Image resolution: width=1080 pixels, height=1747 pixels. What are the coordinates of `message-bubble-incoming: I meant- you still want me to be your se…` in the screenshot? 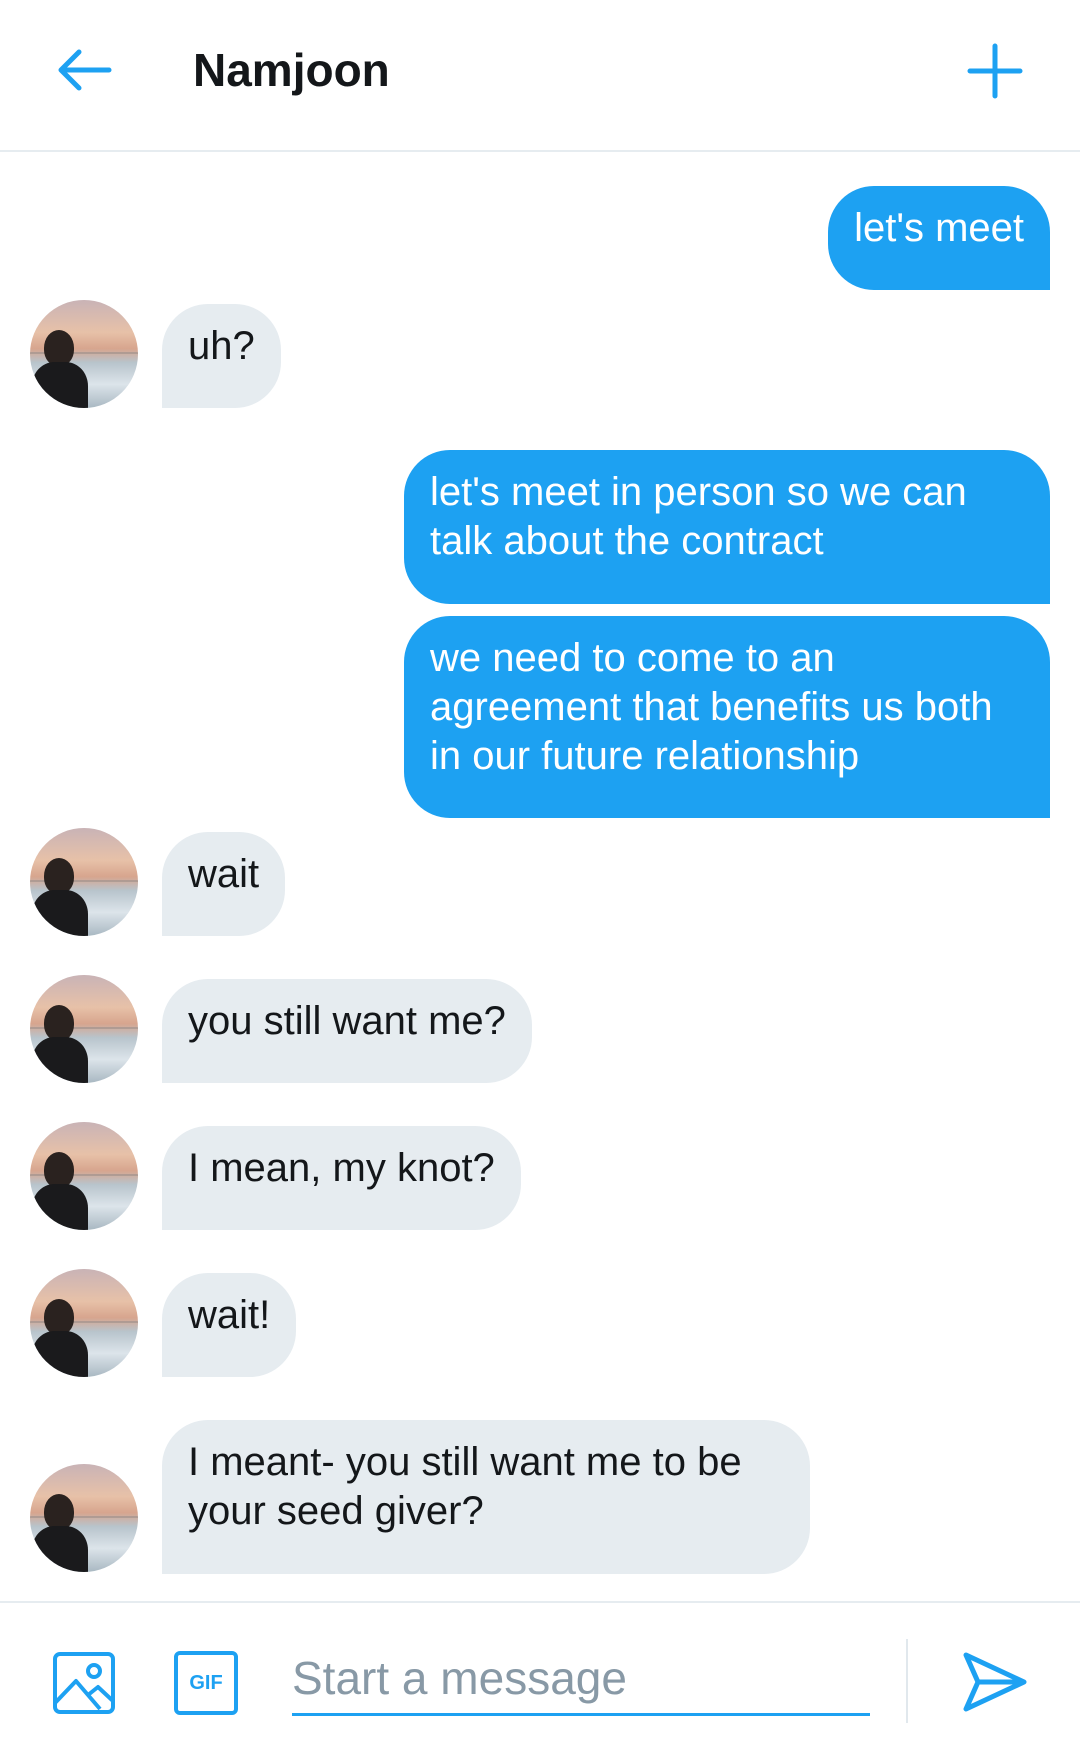 It's located at (486, 1497).